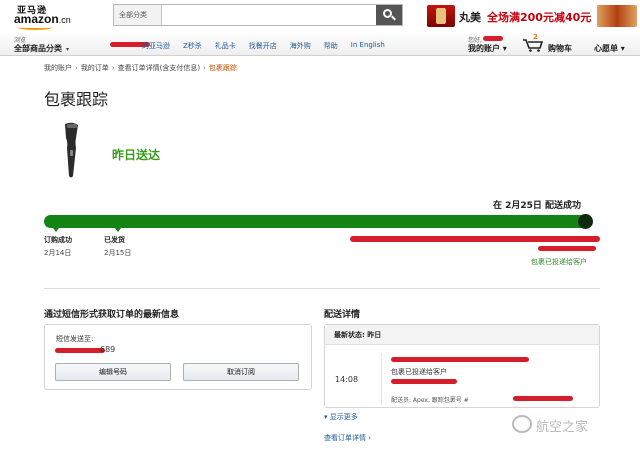  What do you see at coordinates (318, 221) in the screenshot?
I see `tracking-progress-bar` at bounding box center [318, 221].